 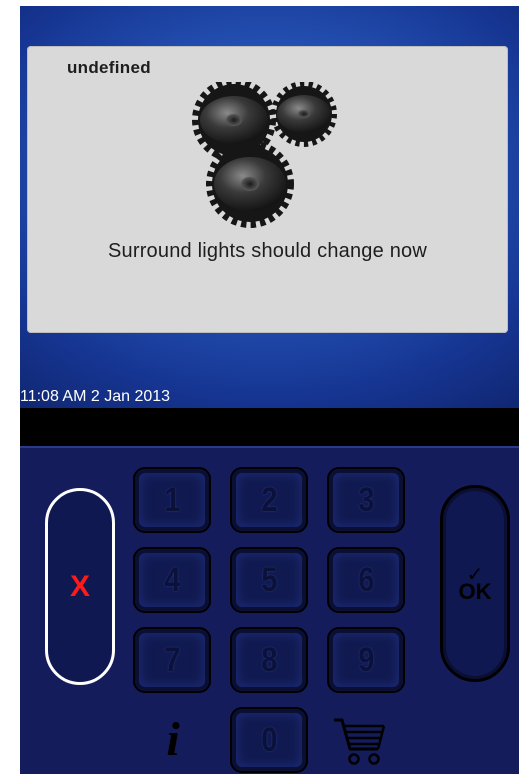 I want to click on key-6: 6, so click(x=366, y=580).